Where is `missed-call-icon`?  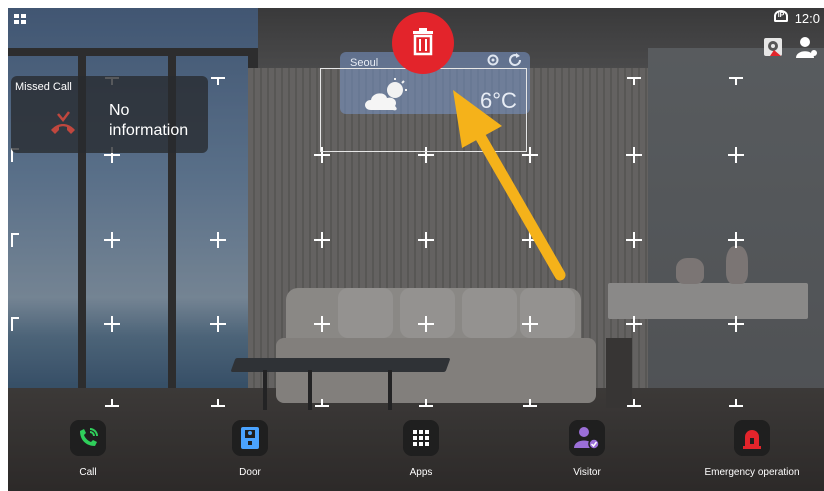
missed-call-icon is located at coordinates (63, 122).